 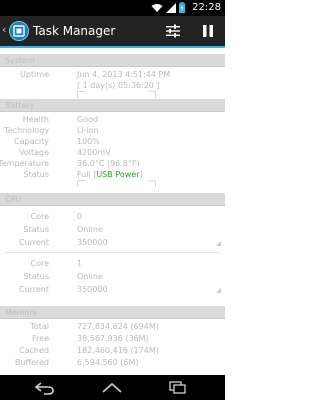 I want to click on battery-value: Li-ion, so click(x=88, y=130).